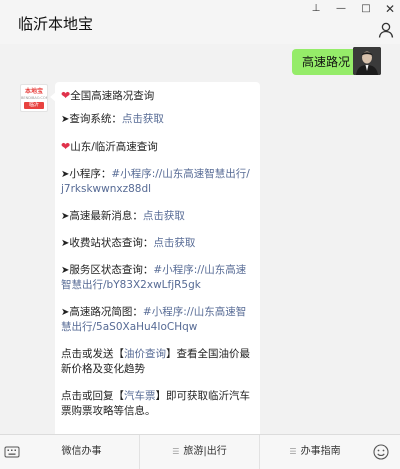 The width and height of the screenshot is (400, 469). Describe the element at coordinates (90, 174) in the screenshot. I see `line-label: 小程序：` at that location.